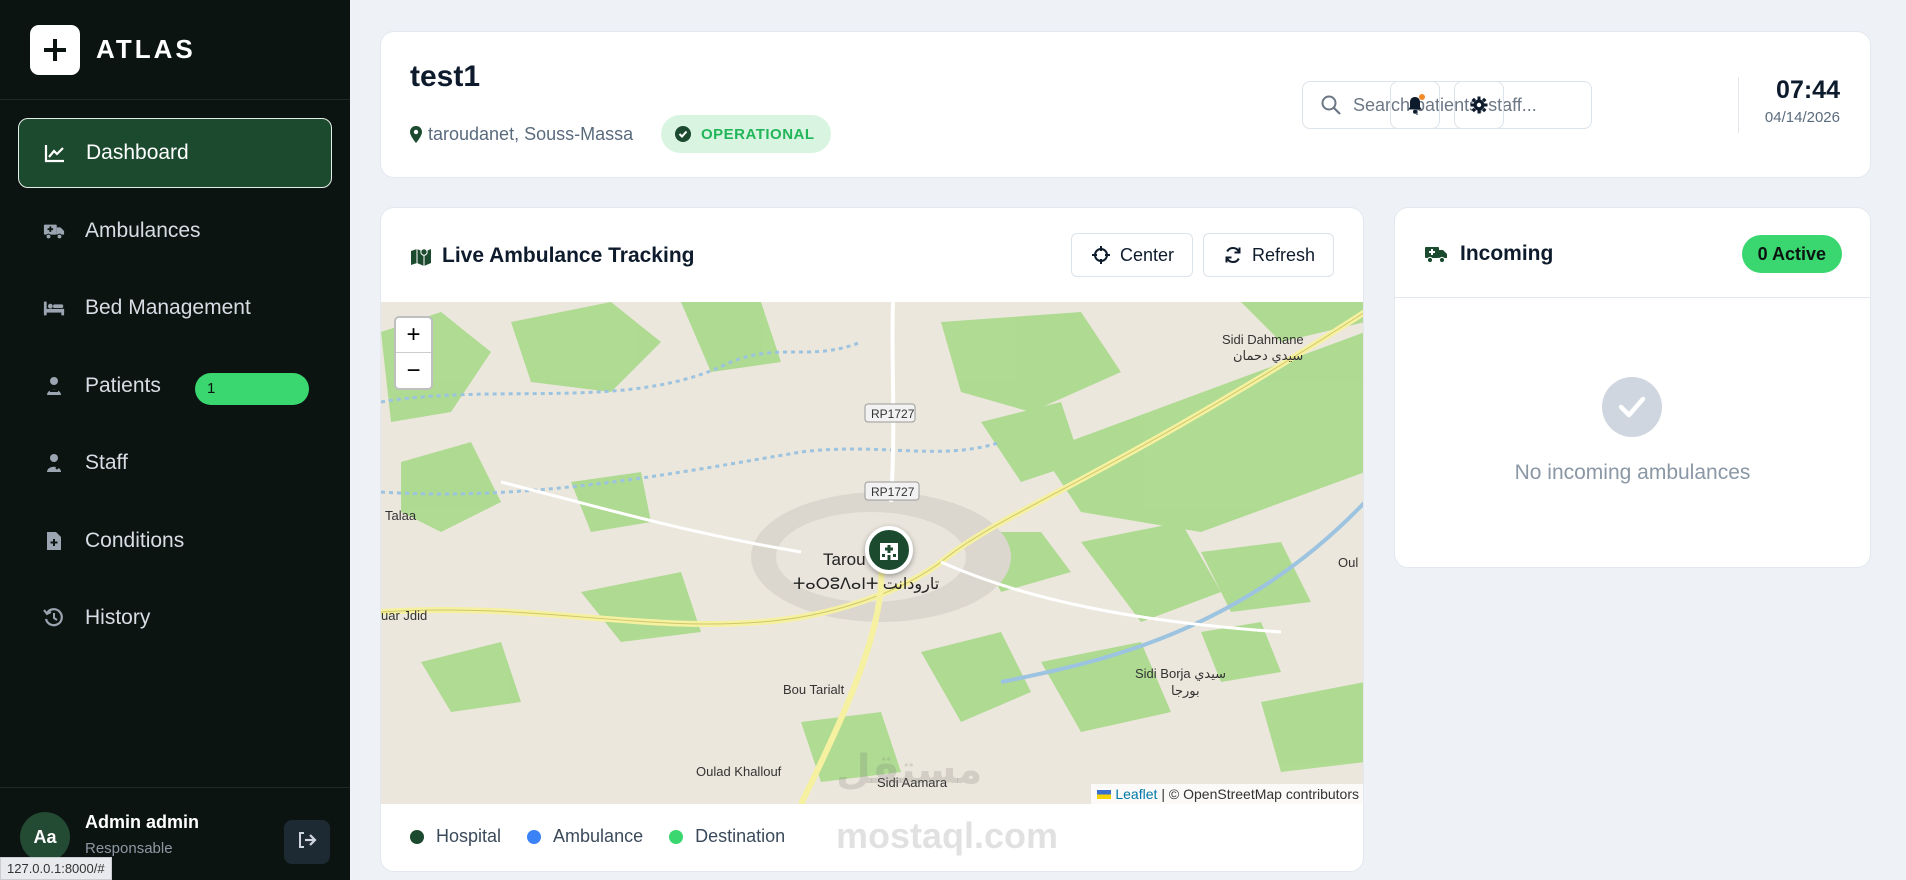  I want to click on sidebar-item-label: Patients, so click(123, 385).